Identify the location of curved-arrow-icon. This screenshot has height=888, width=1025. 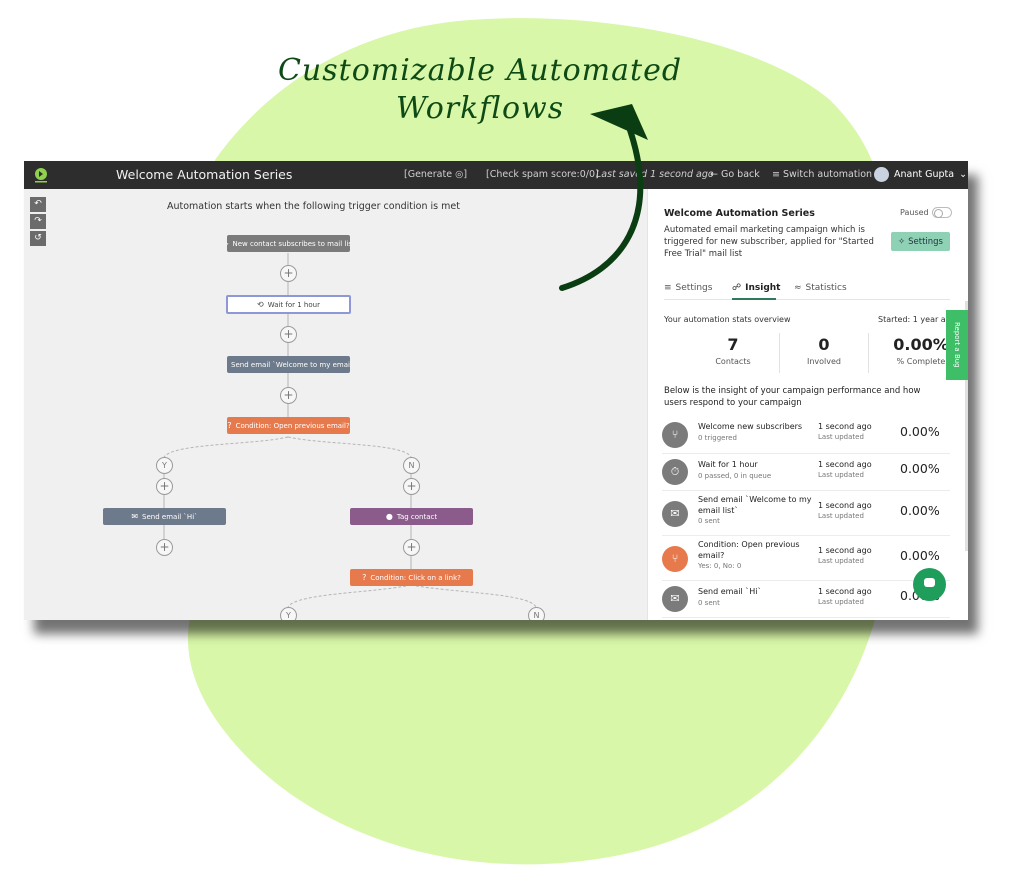
(603, 197).